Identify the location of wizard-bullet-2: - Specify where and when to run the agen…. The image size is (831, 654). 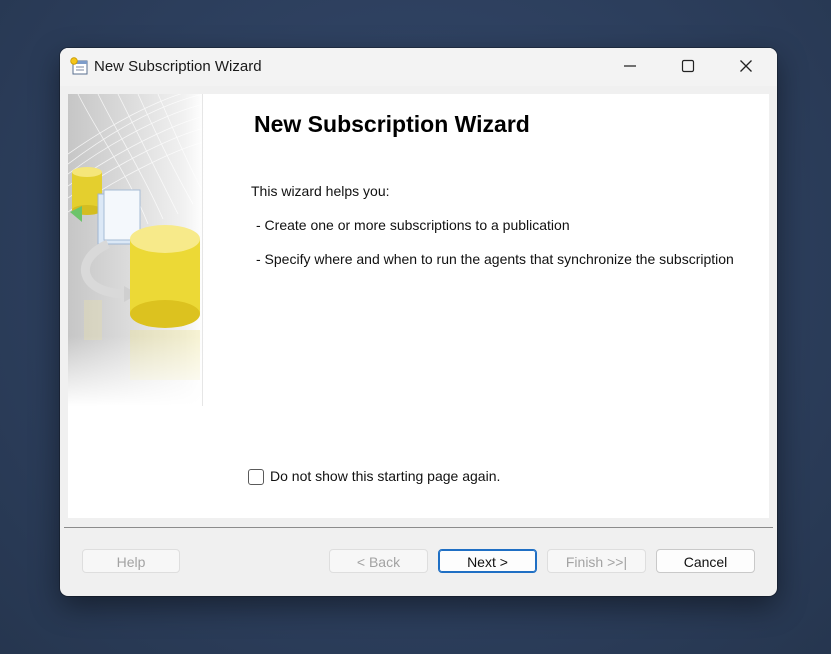
(495, 259).